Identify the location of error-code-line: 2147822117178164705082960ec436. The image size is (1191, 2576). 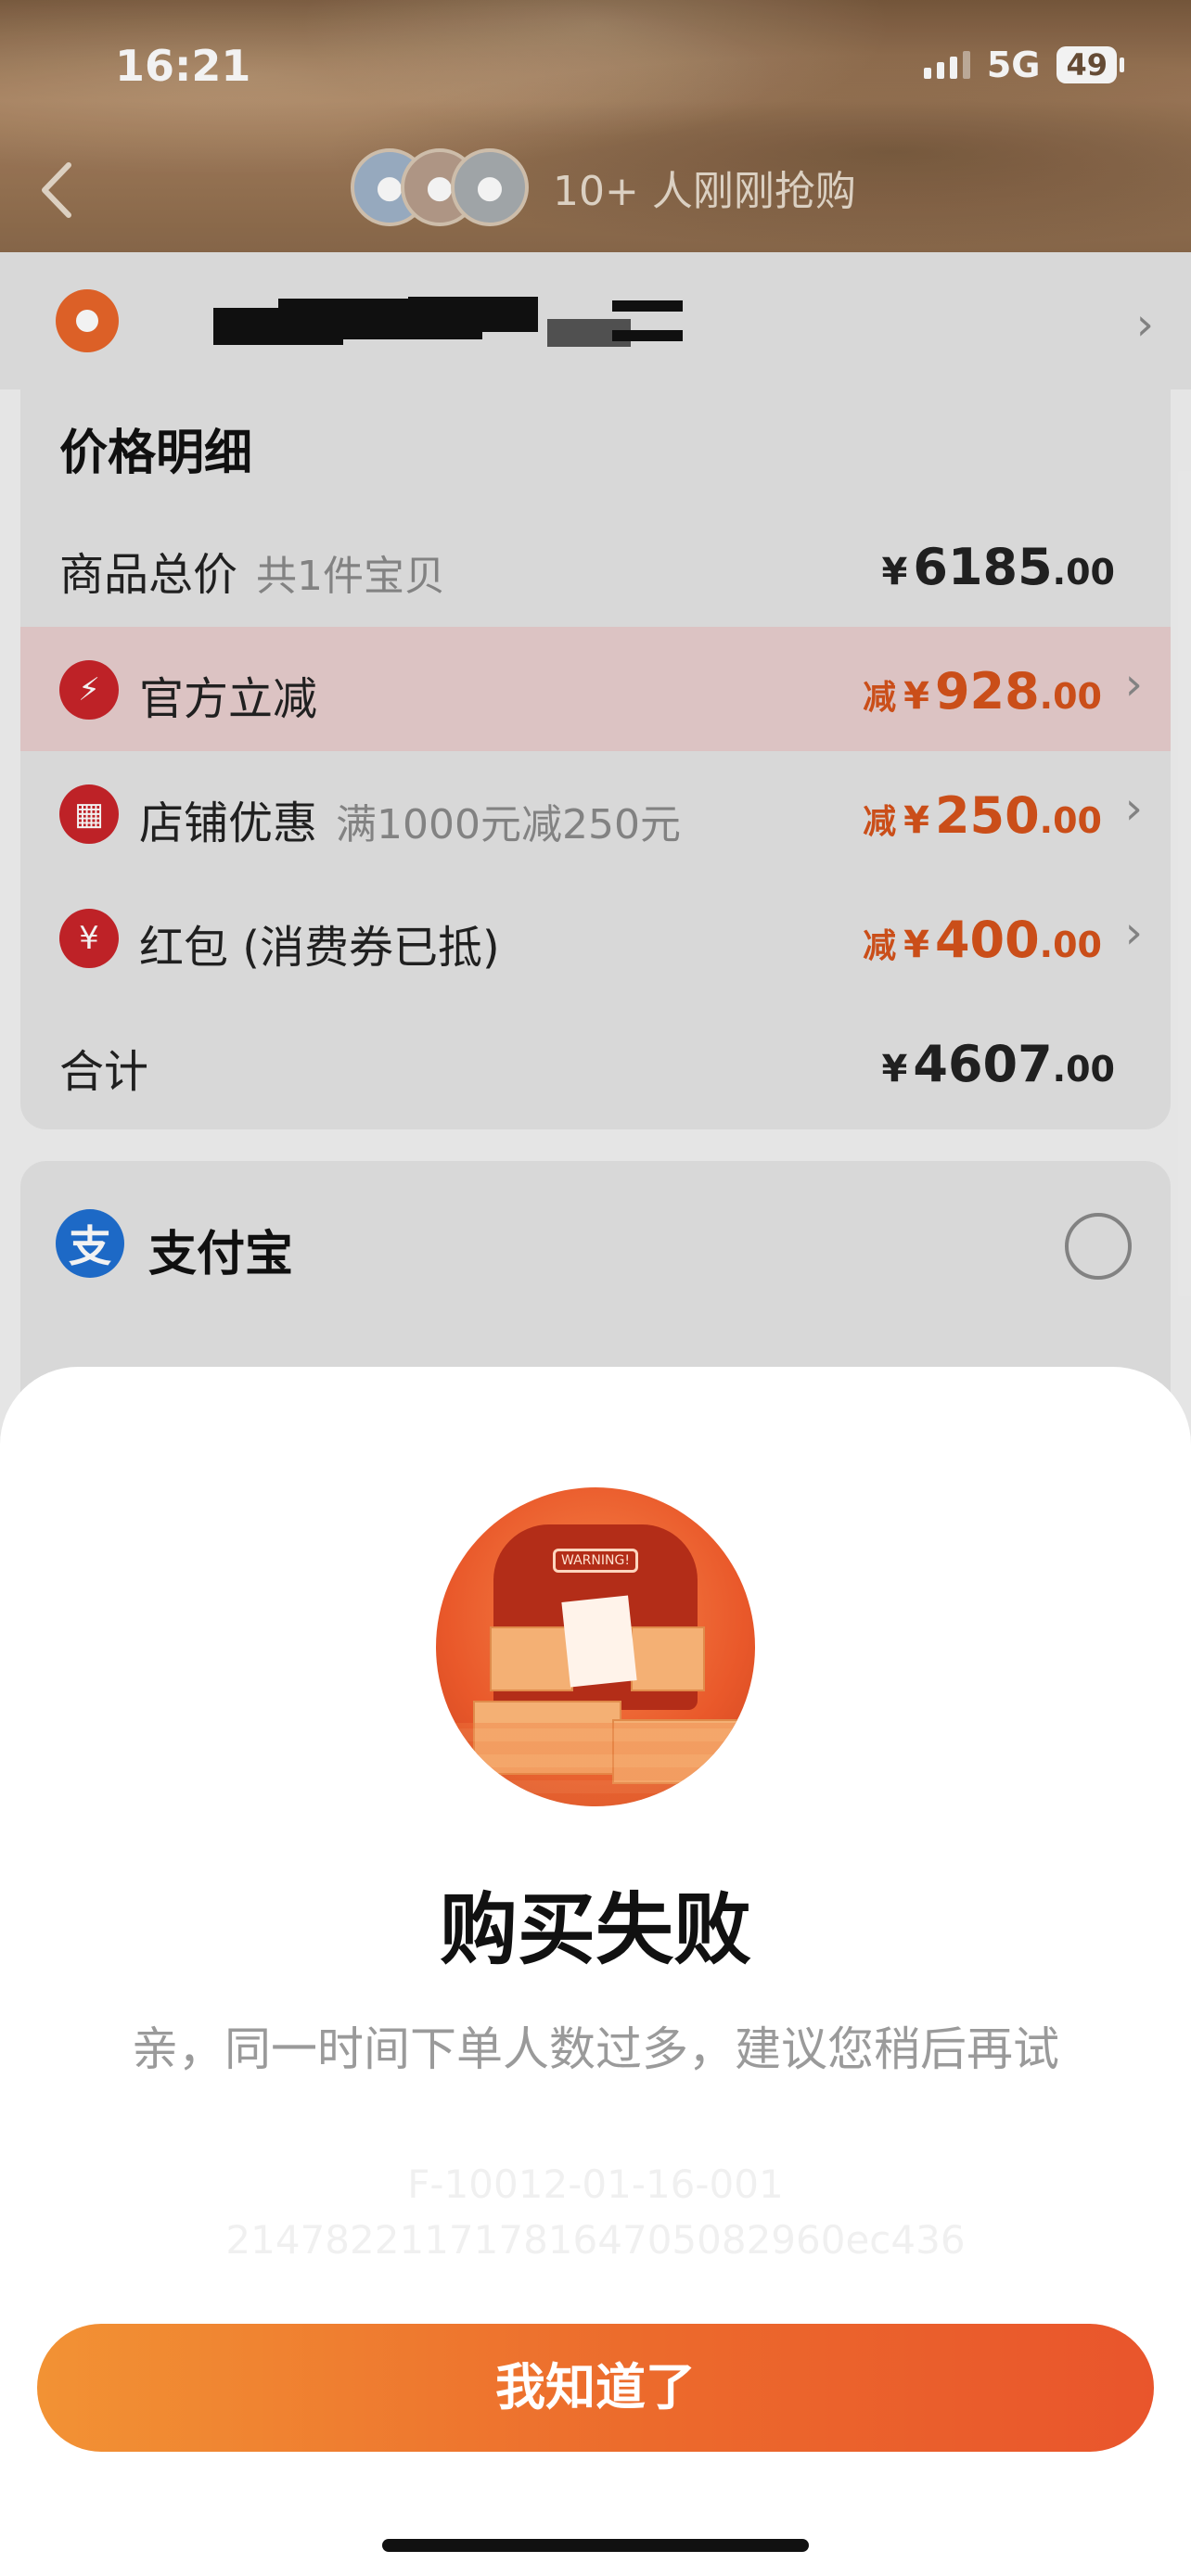
(595, 2240).